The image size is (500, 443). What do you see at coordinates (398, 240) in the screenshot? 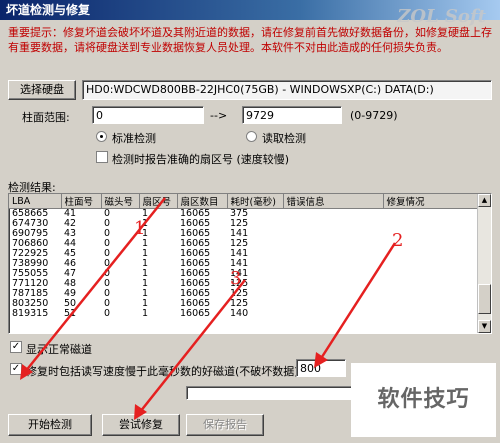
I see `annotation-2: 2` at bounding box center [398, 240].